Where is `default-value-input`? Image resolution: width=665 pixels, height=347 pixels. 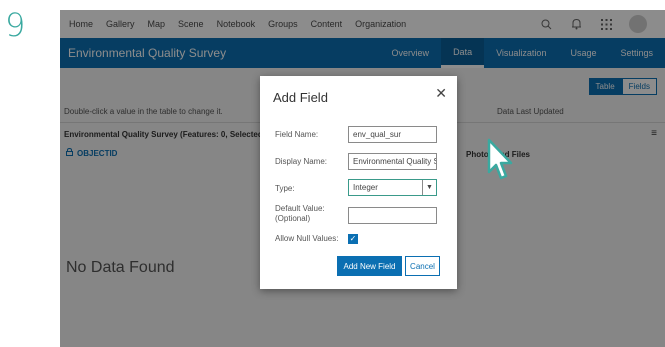 default-value-input is located at coordinates (392, 215).